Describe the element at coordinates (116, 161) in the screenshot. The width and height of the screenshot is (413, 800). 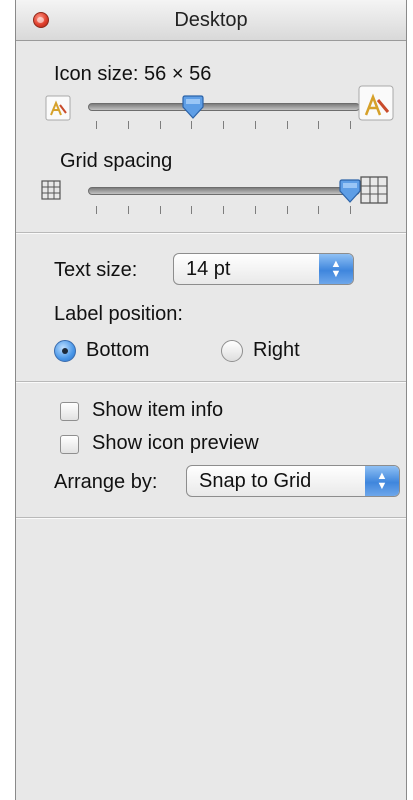
I see `grid-spacing-label: Grid spacing` at that location.